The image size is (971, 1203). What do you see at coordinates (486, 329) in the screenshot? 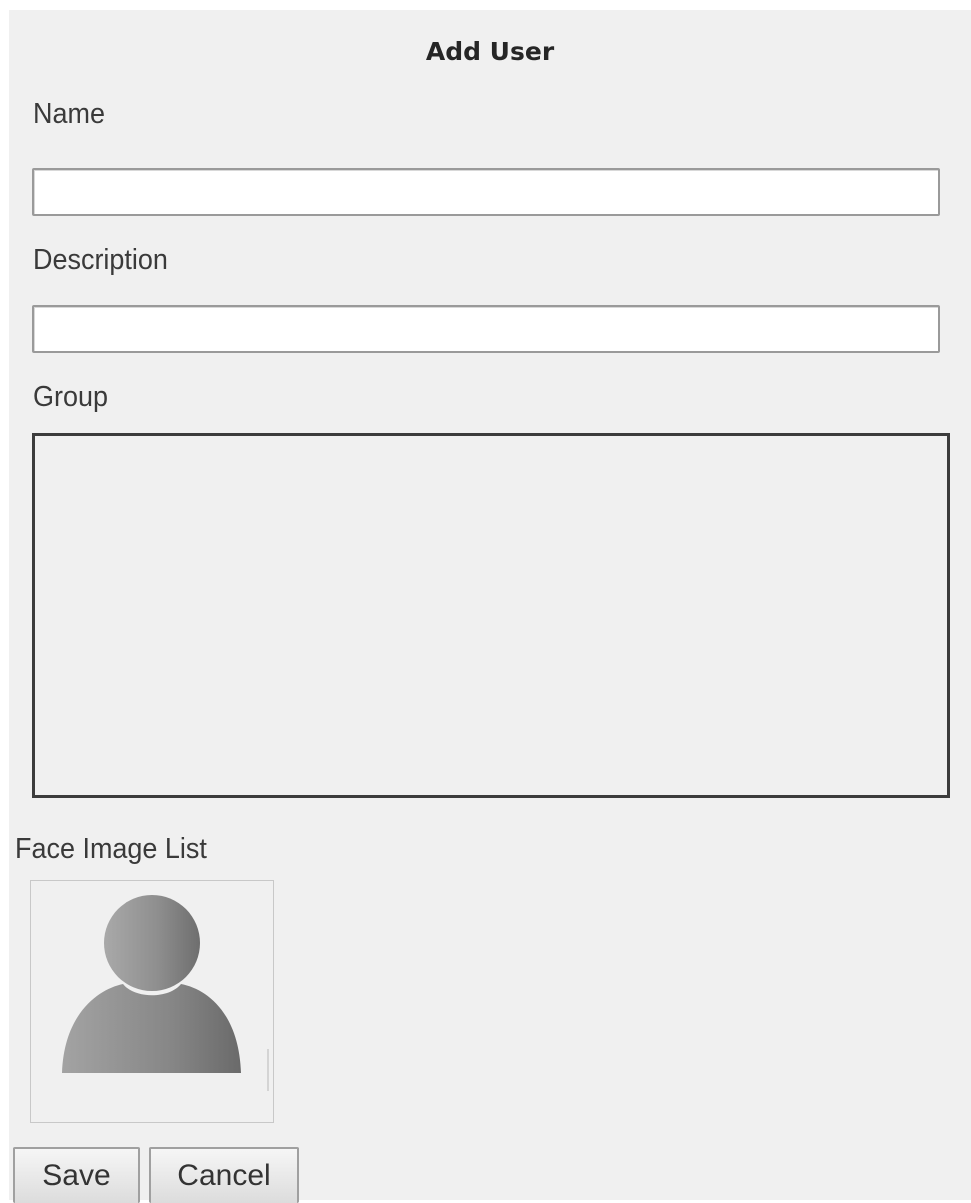
I see `description-field` at bounding box center [486, 329].